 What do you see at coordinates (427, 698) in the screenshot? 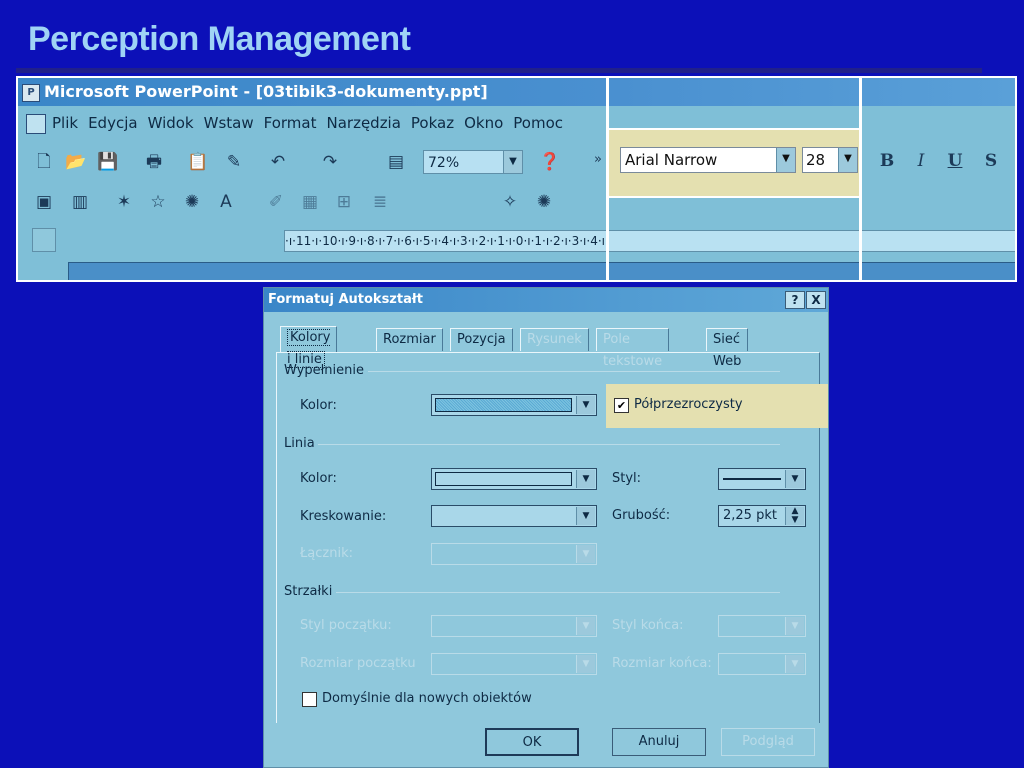
I see `default-for-new-label: Domyślnie dla nowych obiektów` at bounding box center [427, 698].